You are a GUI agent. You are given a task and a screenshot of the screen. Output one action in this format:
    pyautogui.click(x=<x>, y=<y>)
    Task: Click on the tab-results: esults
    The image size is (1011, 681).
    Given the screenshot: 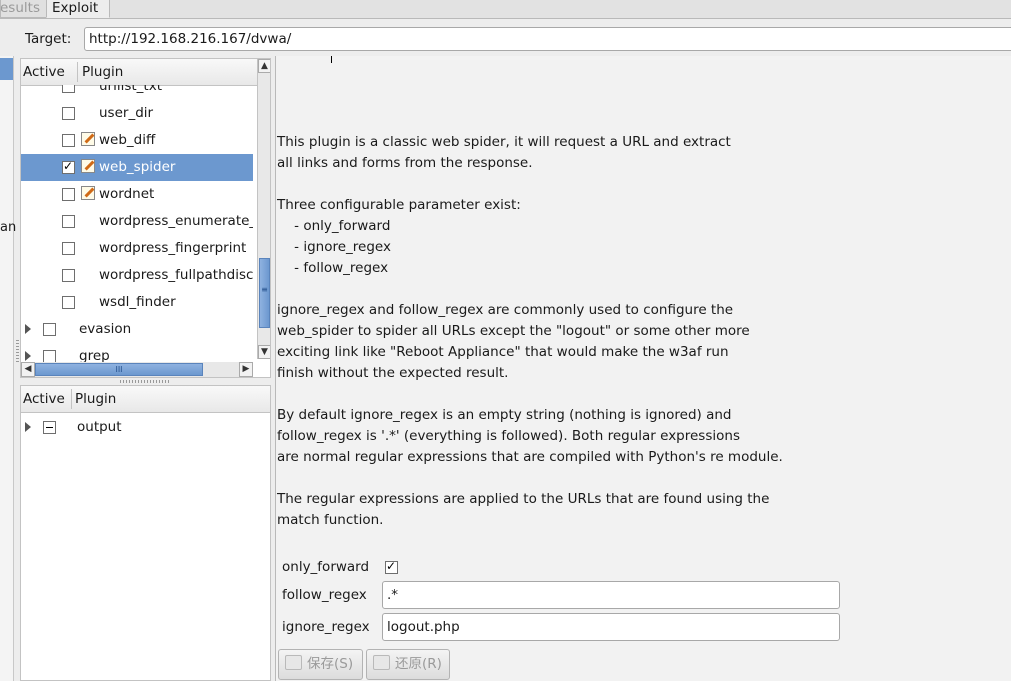 What is the action you would take?
    pyautogui.click(x=24, y=9)
    